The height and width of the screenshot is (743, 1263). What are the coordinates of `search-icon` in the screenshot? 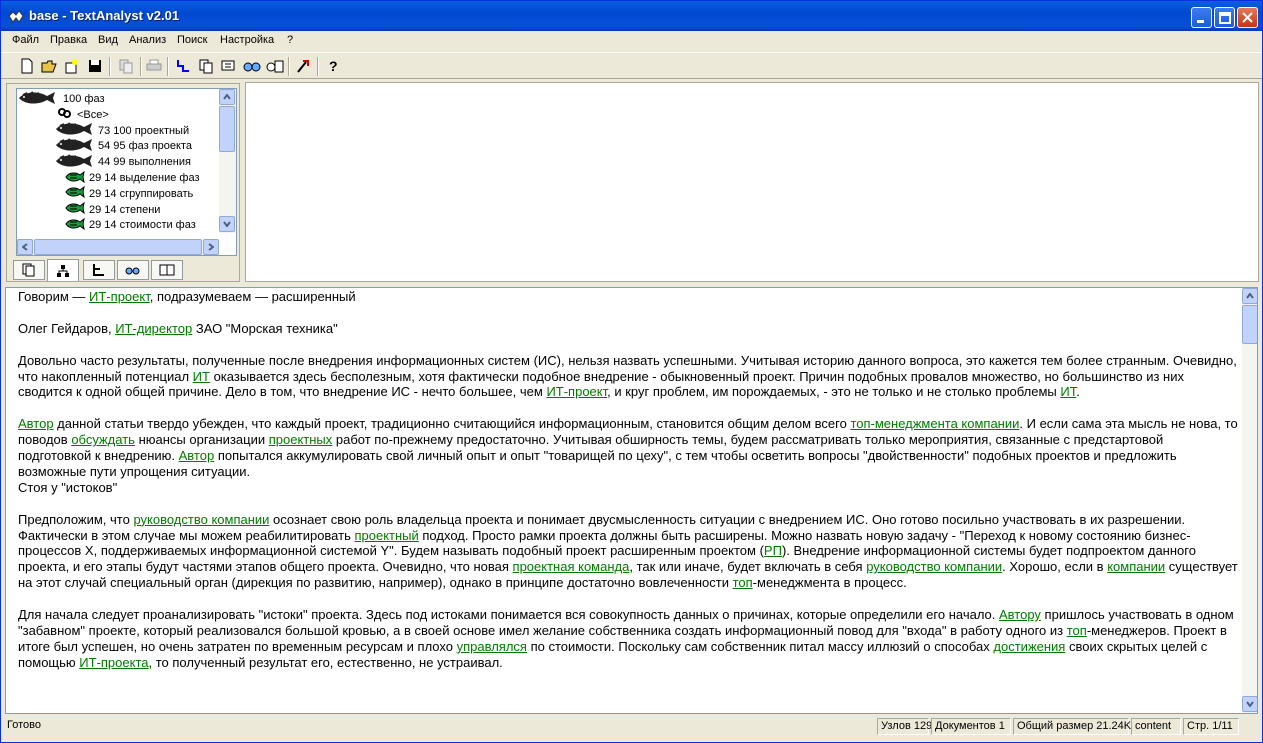 It's located at (252, 67).